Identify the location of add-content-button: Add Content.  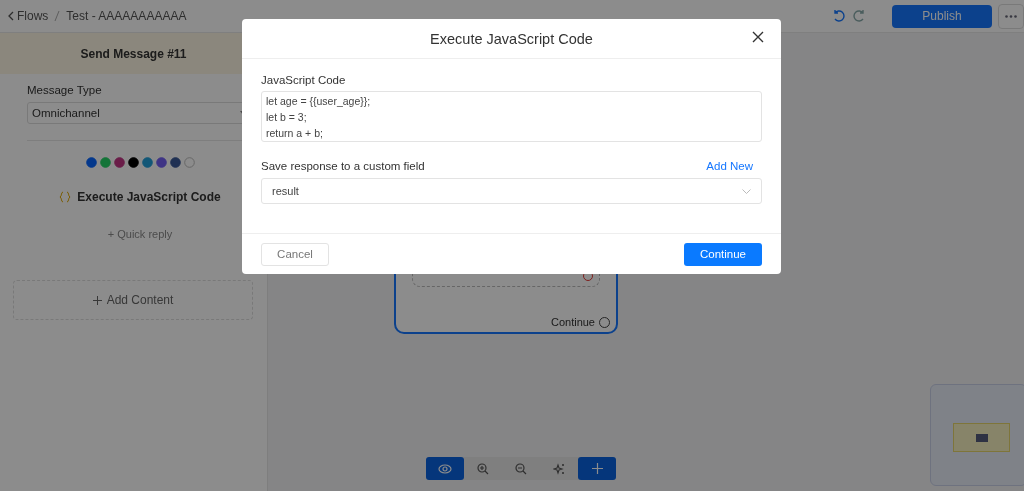
(133, 300).